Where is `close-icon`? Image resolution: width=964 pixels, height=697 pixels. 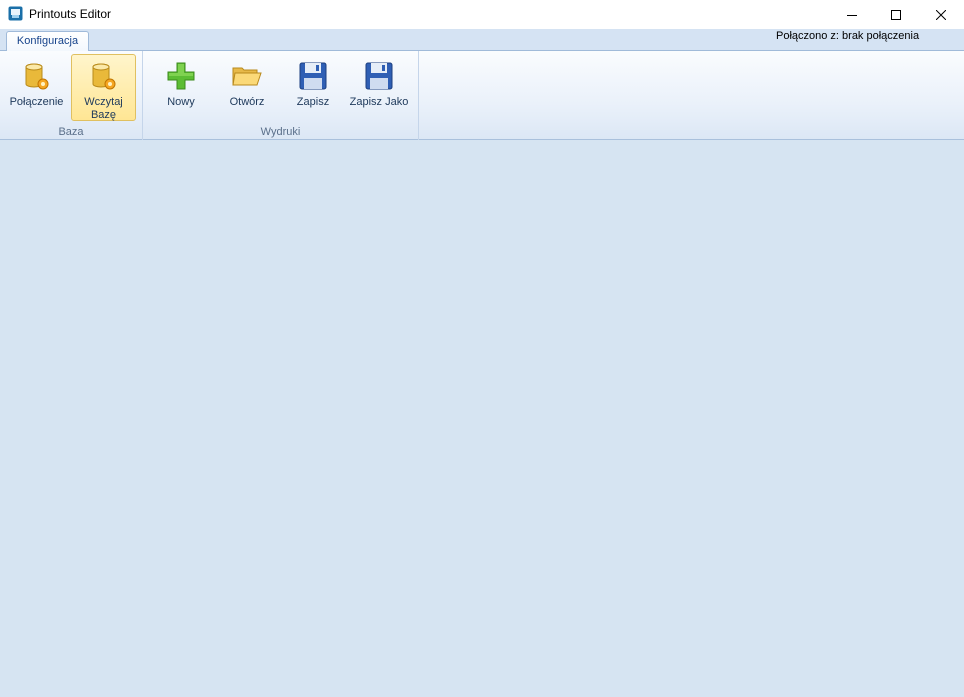
close-icon is located at coordinates (941, 14).